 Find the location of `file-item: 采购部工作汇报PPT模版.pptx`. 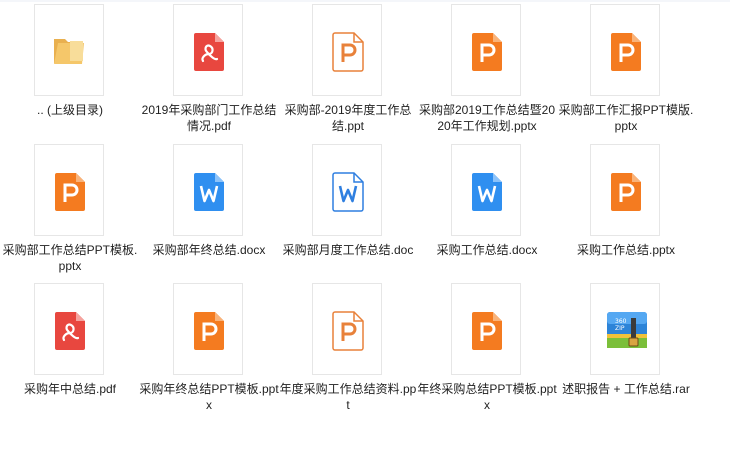

file-item: 采购部工作汇报PPT模版.pptx is located at coordinates (626, 72).